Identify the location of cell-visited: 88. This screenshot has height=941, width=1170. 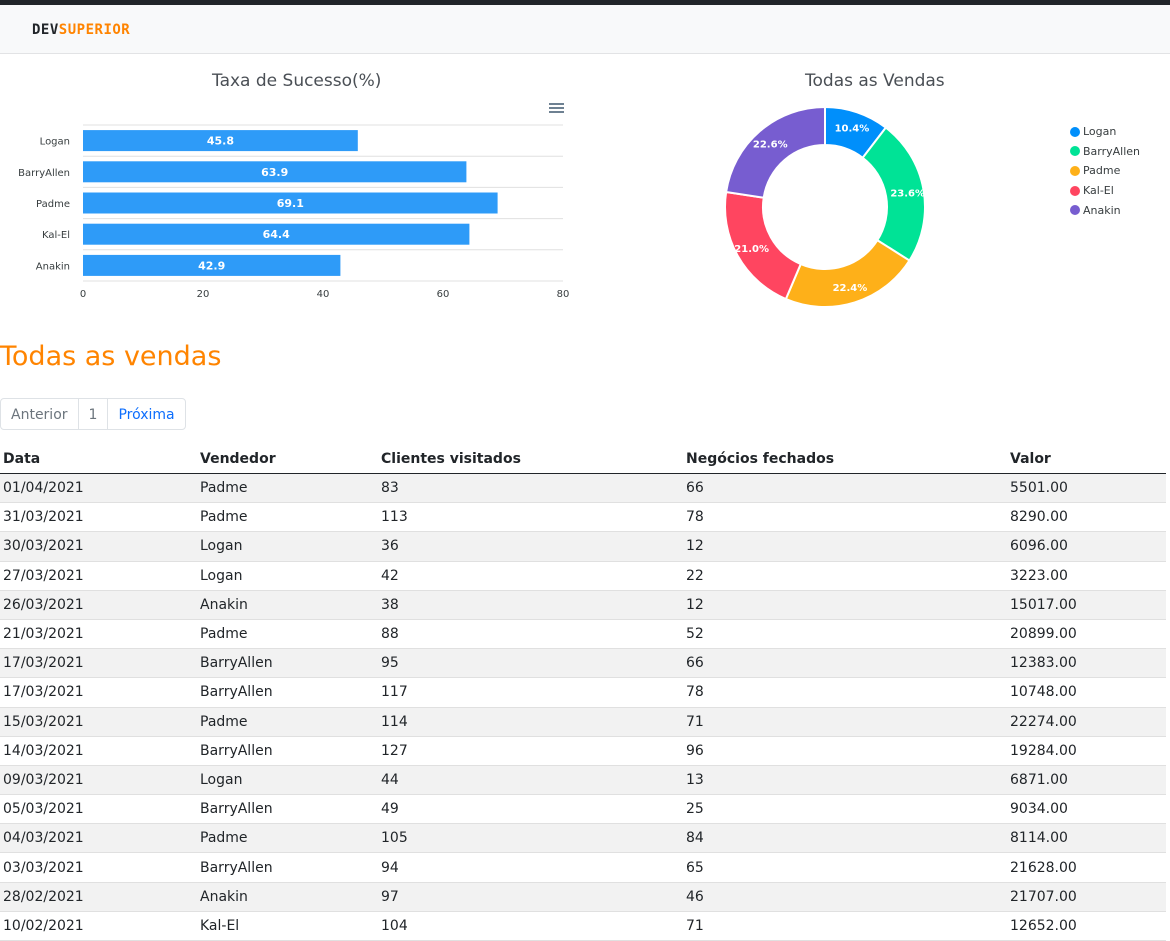
(530, 634).